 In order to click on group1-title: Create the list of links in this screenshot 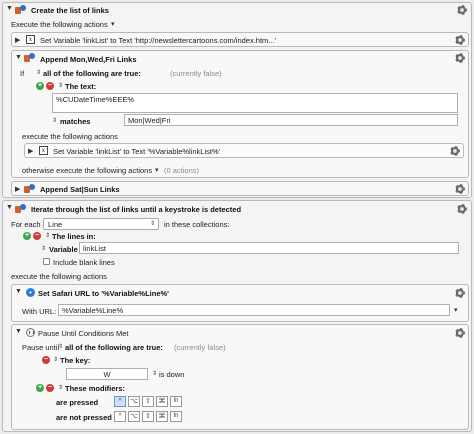, I will do `click(70, 10)`.